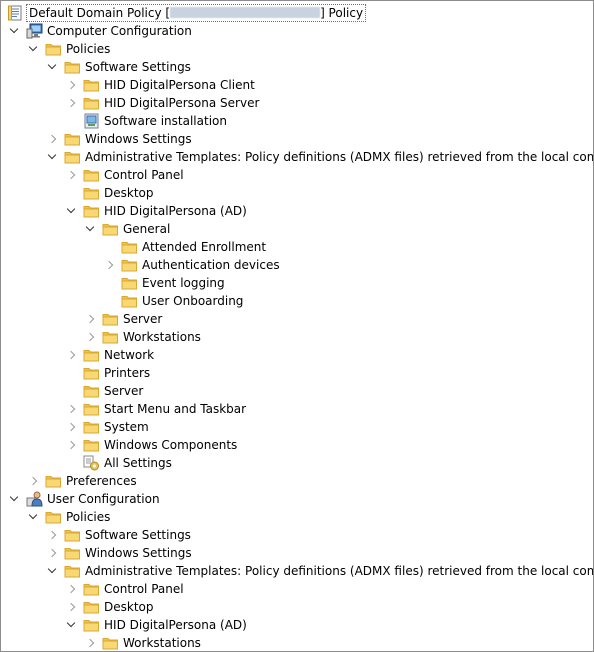 This screenshot has width=594, height=652. Describe the element at coordinates (297, 31) in the screenshot. I see `tree-node-computer-configuration: Computer Configuration` at that location.